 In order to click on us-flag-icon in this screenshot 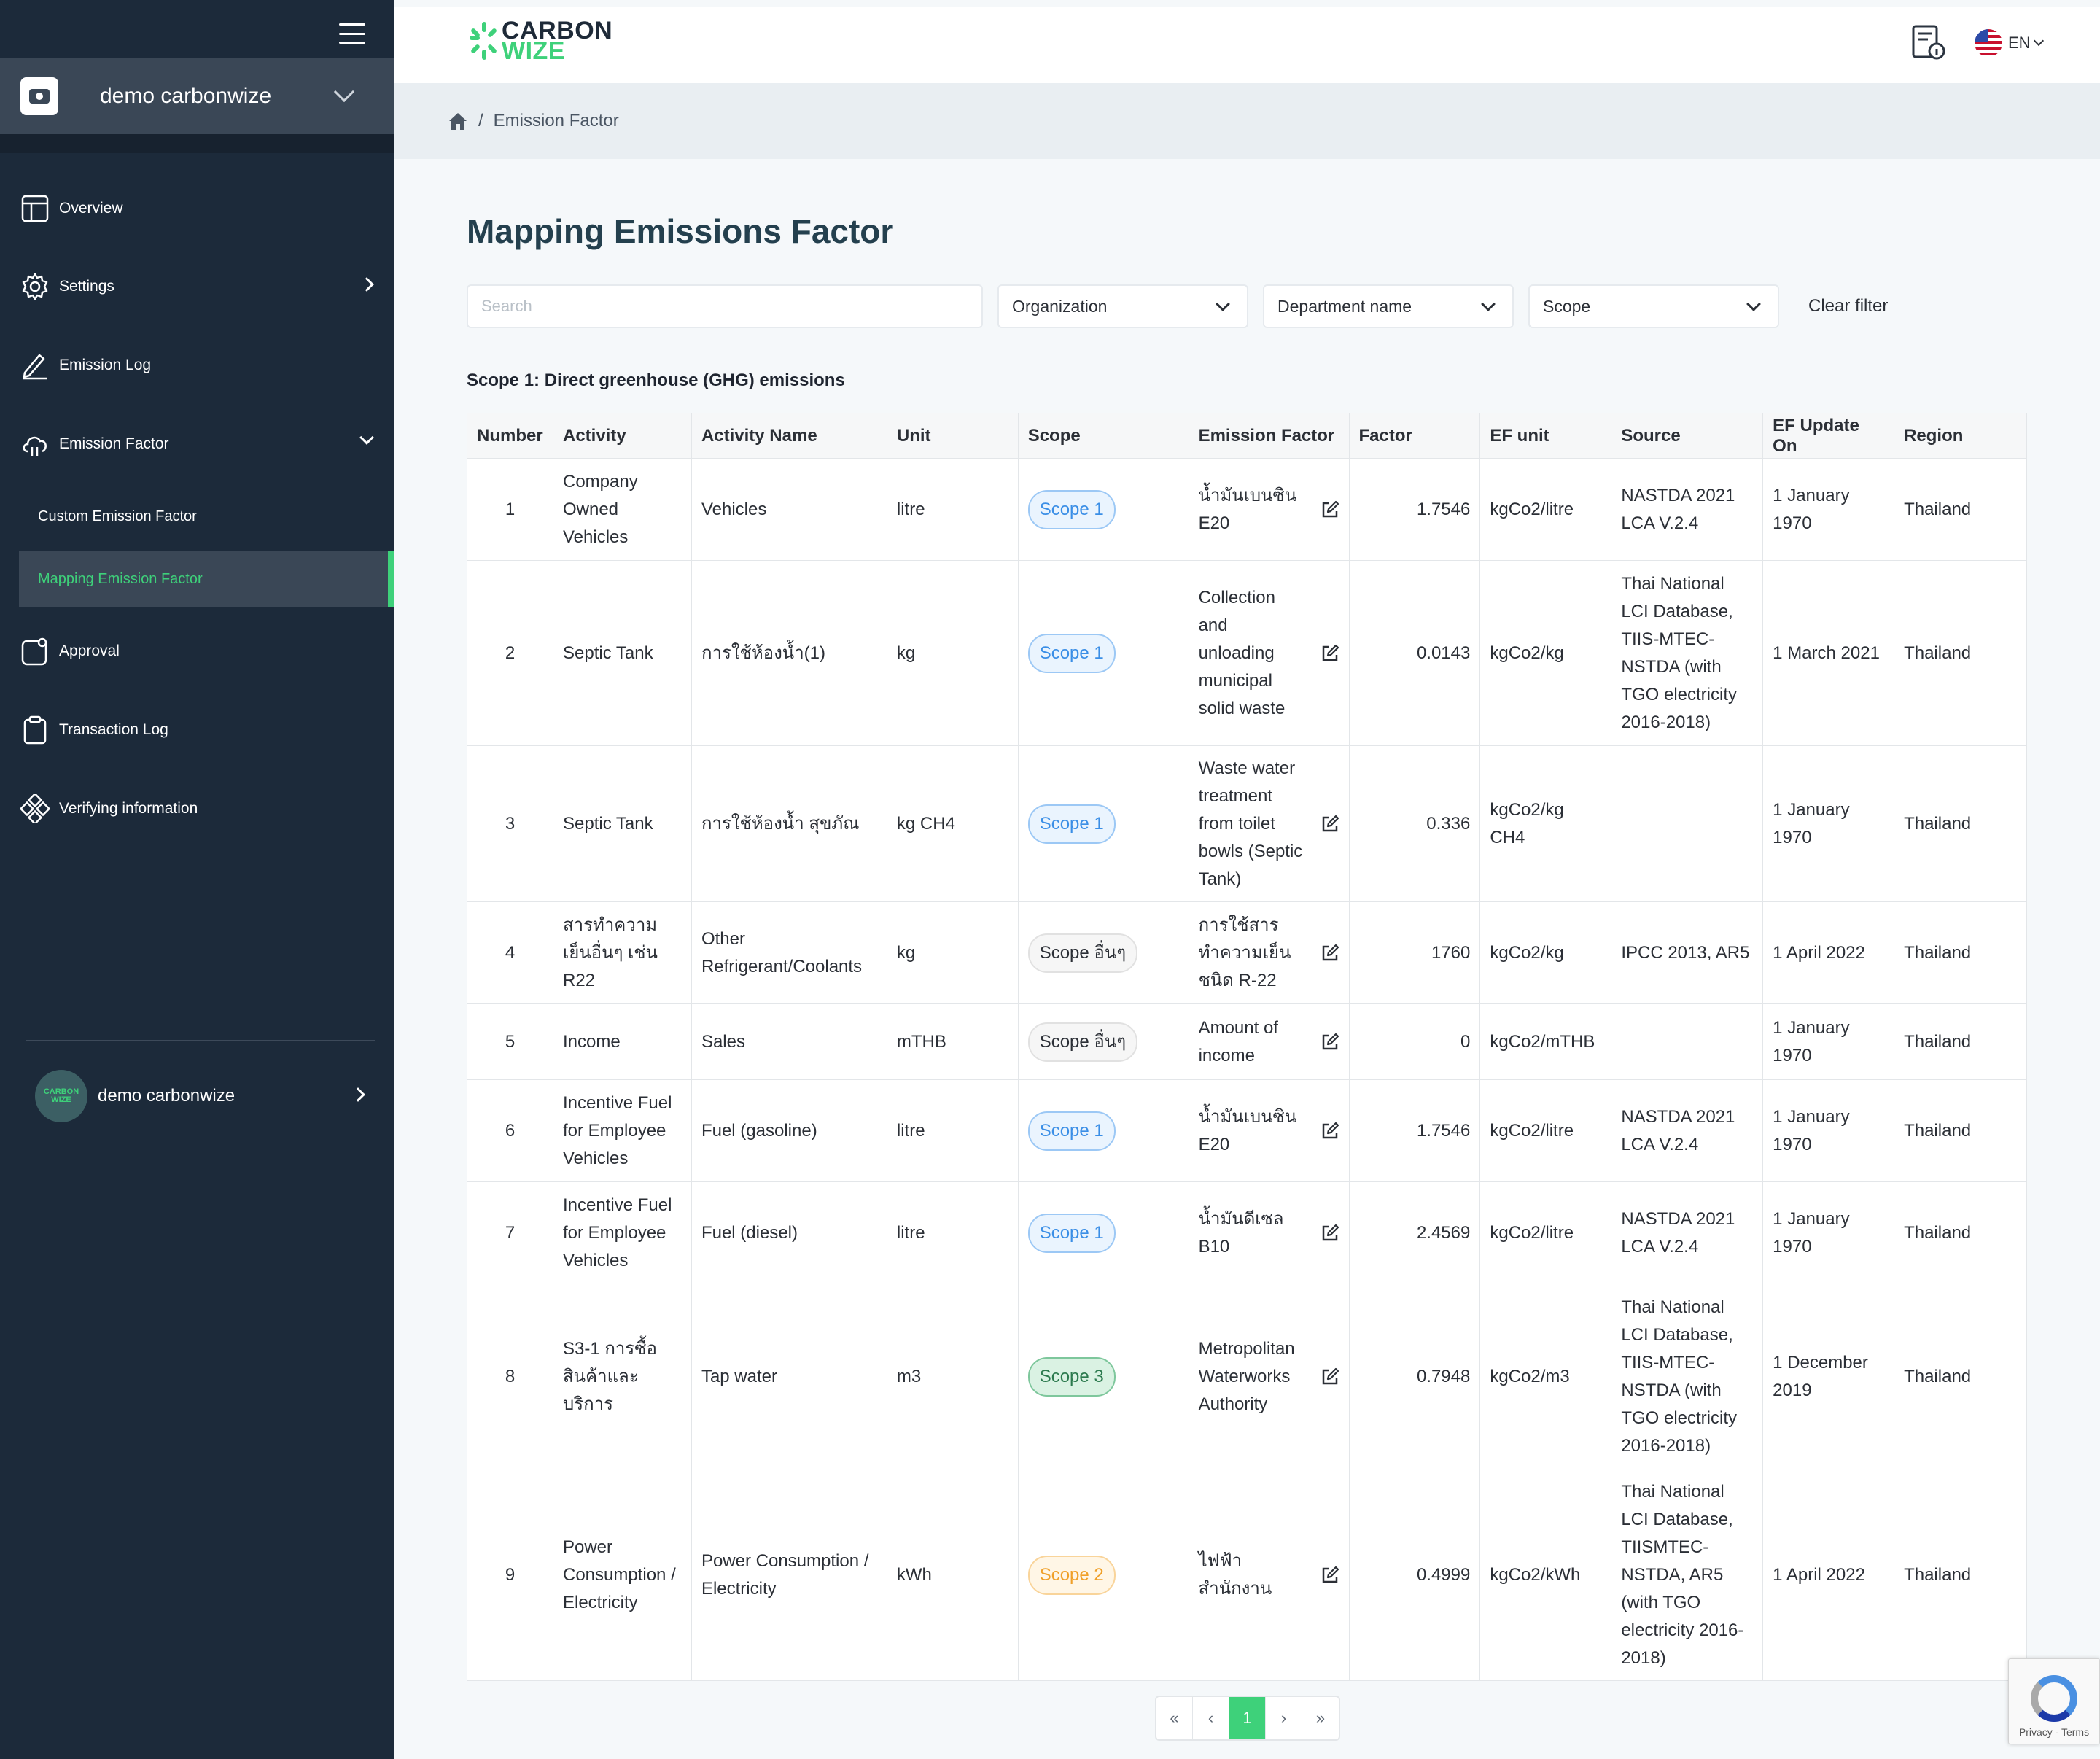, I will do `click(1988, 43)`.